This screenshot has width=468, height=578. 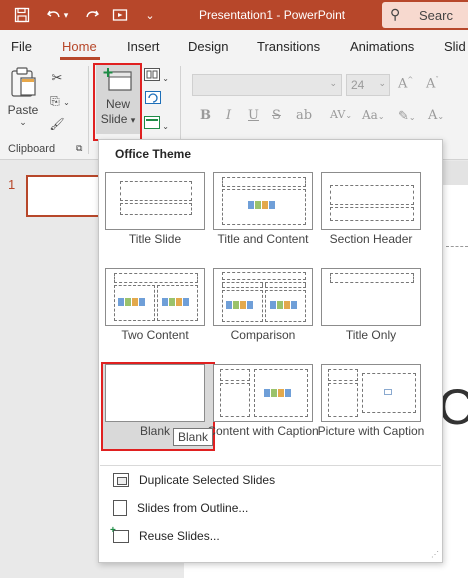 What do you see at coordinates (158, 76) in the screenshot?
I see `layout-icon: ⌄` at bounding box center [158, 76].